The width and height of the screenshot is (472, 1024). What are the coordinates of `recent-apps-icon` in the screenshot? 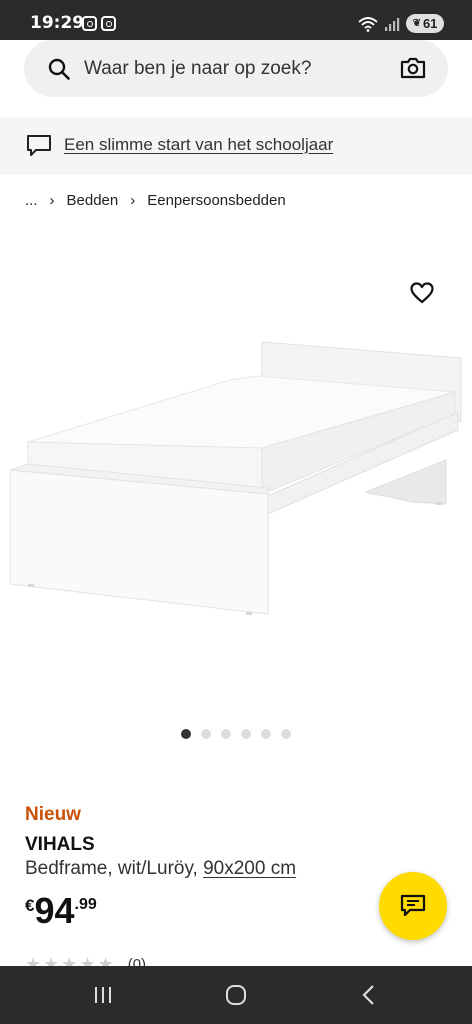 It's located at (103, 995).